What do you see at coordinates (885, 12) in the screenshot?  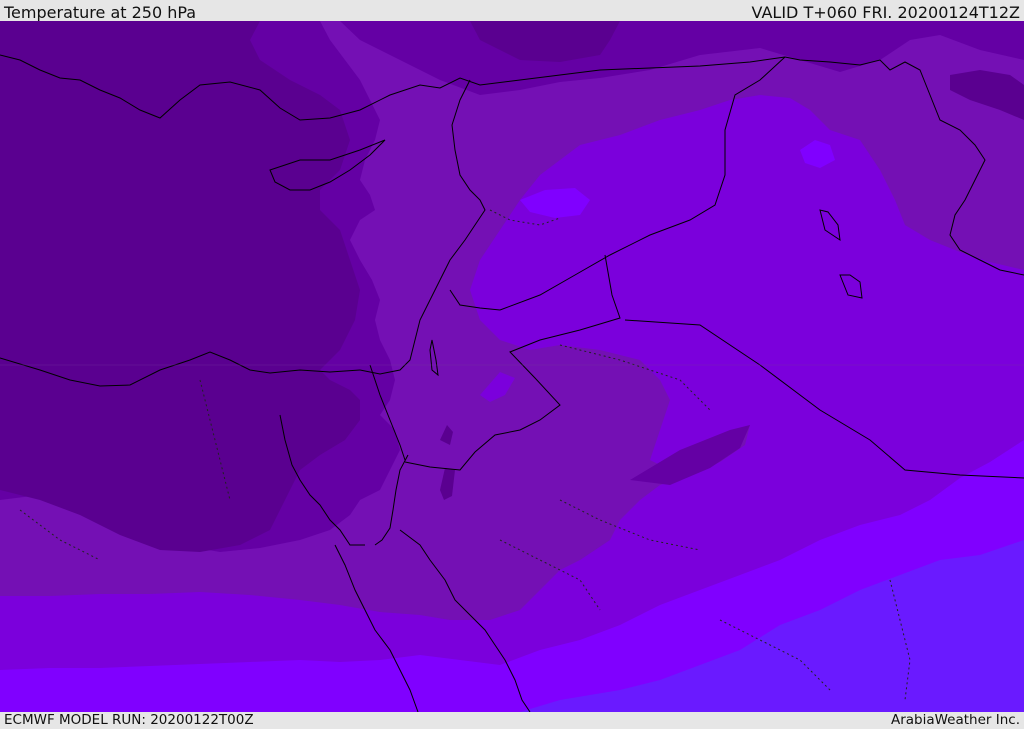 I see `valid-time: VALID T+060 FRI. 20200124T12Z` at bounding box center [885, 12].